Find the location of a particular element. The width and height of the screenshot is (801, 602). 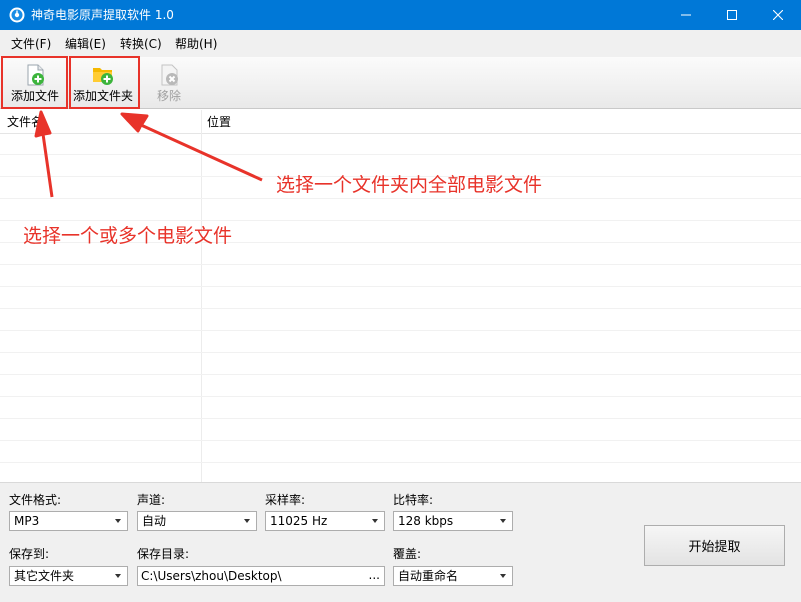

remove-icon is located at coordinates (169, 75).